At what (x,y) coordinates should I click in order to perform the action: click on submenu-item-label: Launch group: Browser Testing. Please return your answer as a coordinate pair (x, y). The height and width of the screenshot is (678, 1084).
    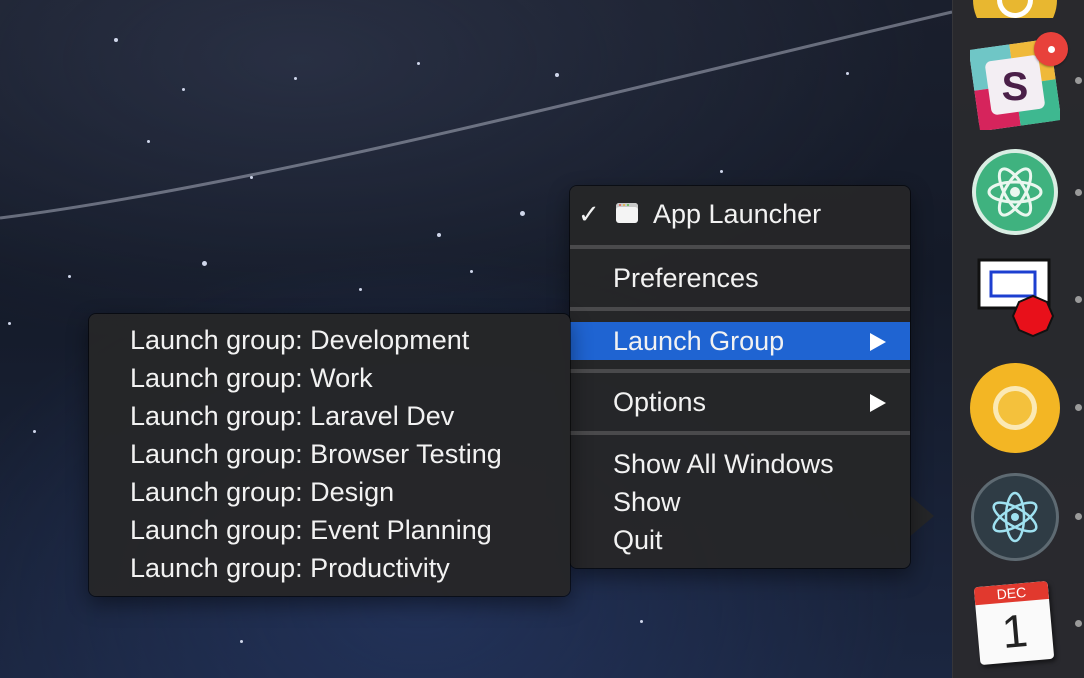
    Looking at the image, I should click on (316, 454).